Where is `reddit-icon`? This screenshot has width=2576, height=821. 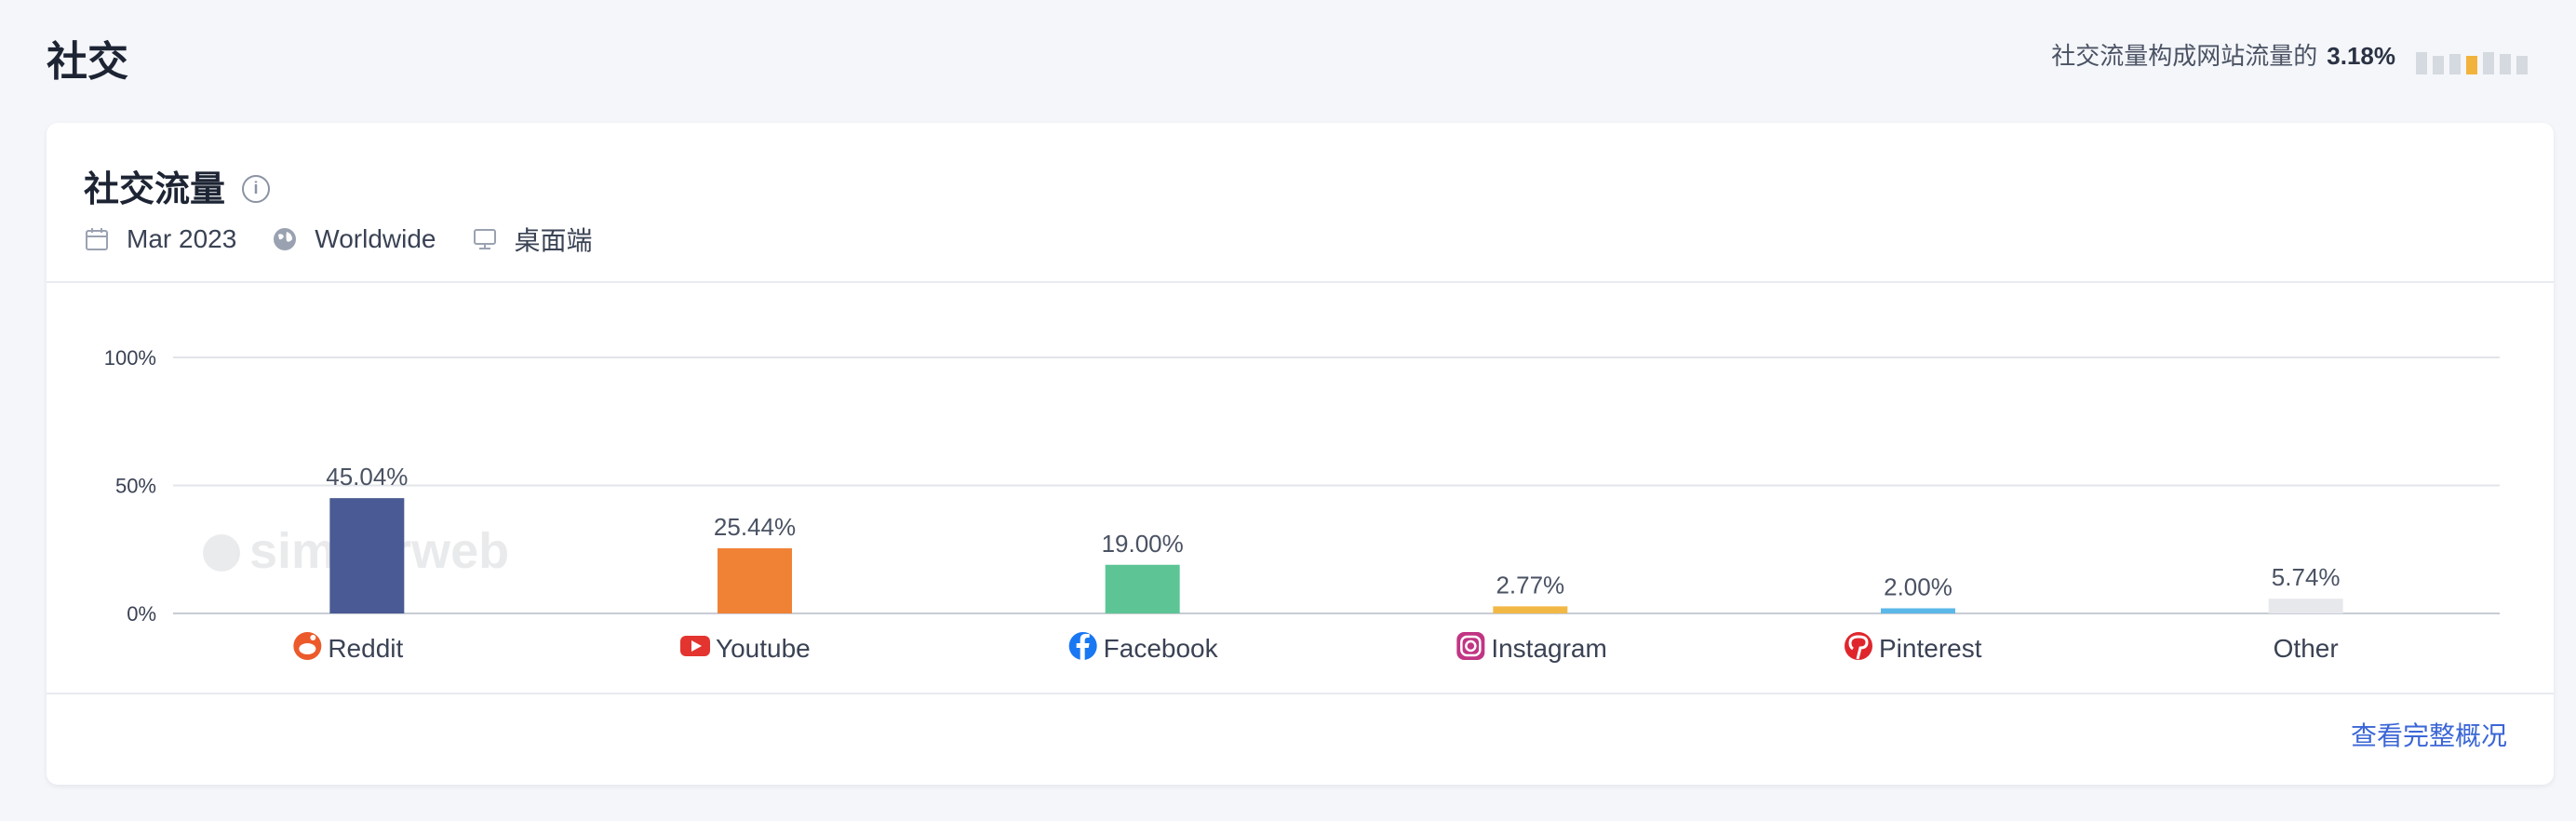 reddit-icon is located at coordinates (307, 646).